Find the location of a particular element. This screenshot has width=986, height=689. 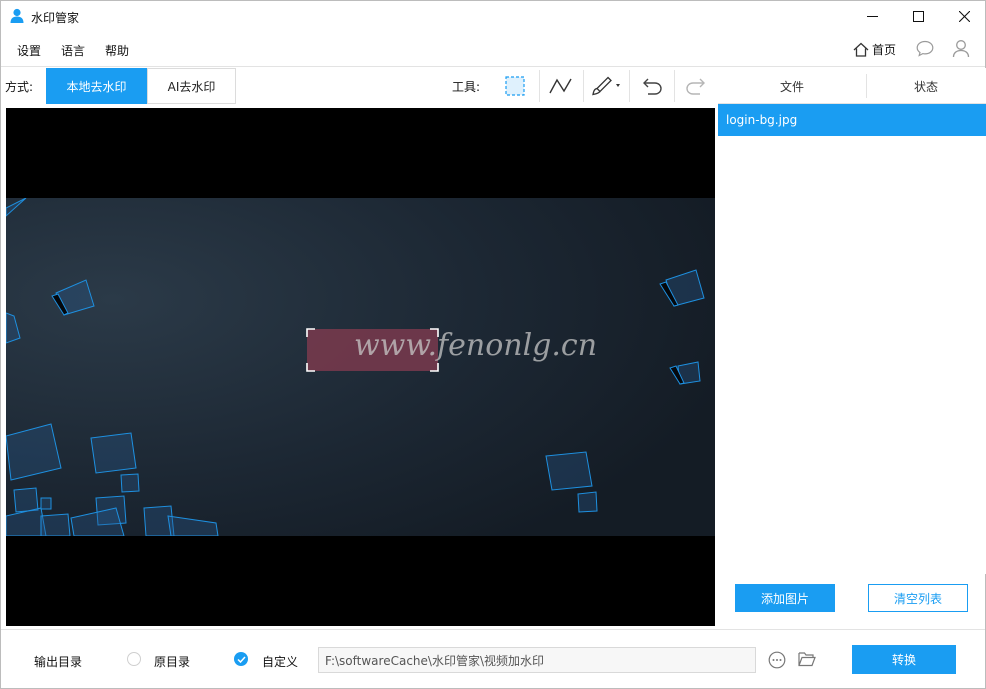

file-row: login-bg.jpg is located at coordinates (852, 120).